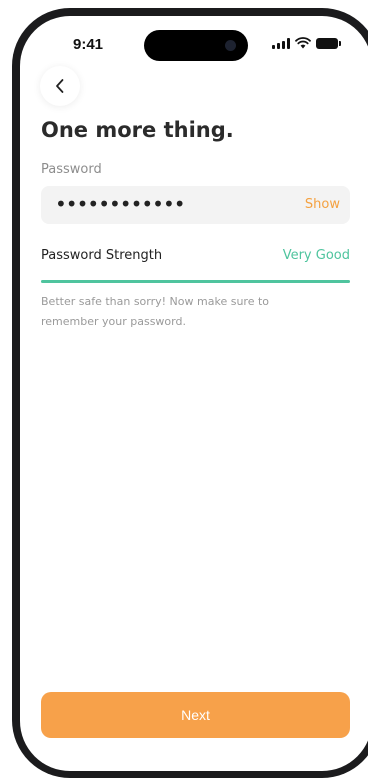  Describe the element at coordinates (322, 204) in the screenshot. I see `show-password-button: Show` at that location.